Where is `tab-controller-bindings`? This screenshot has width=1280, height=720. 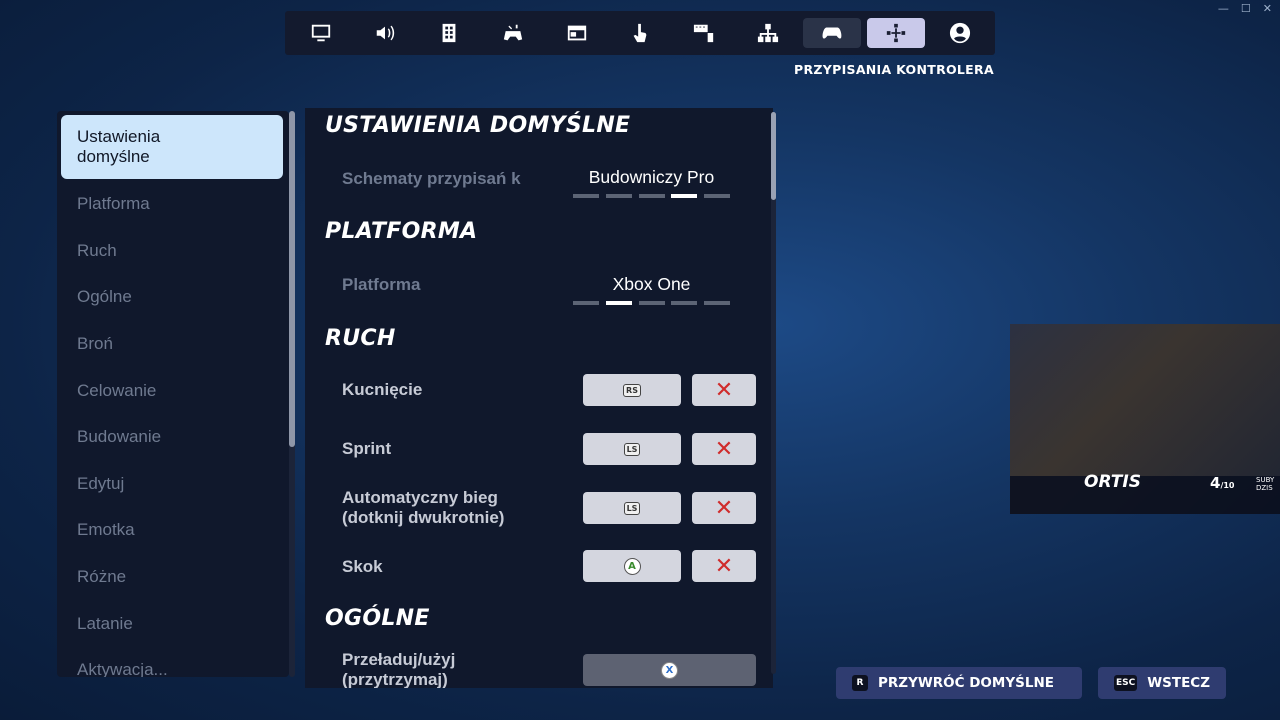
tab-controller-bindings is located at coordinates (896, 33).